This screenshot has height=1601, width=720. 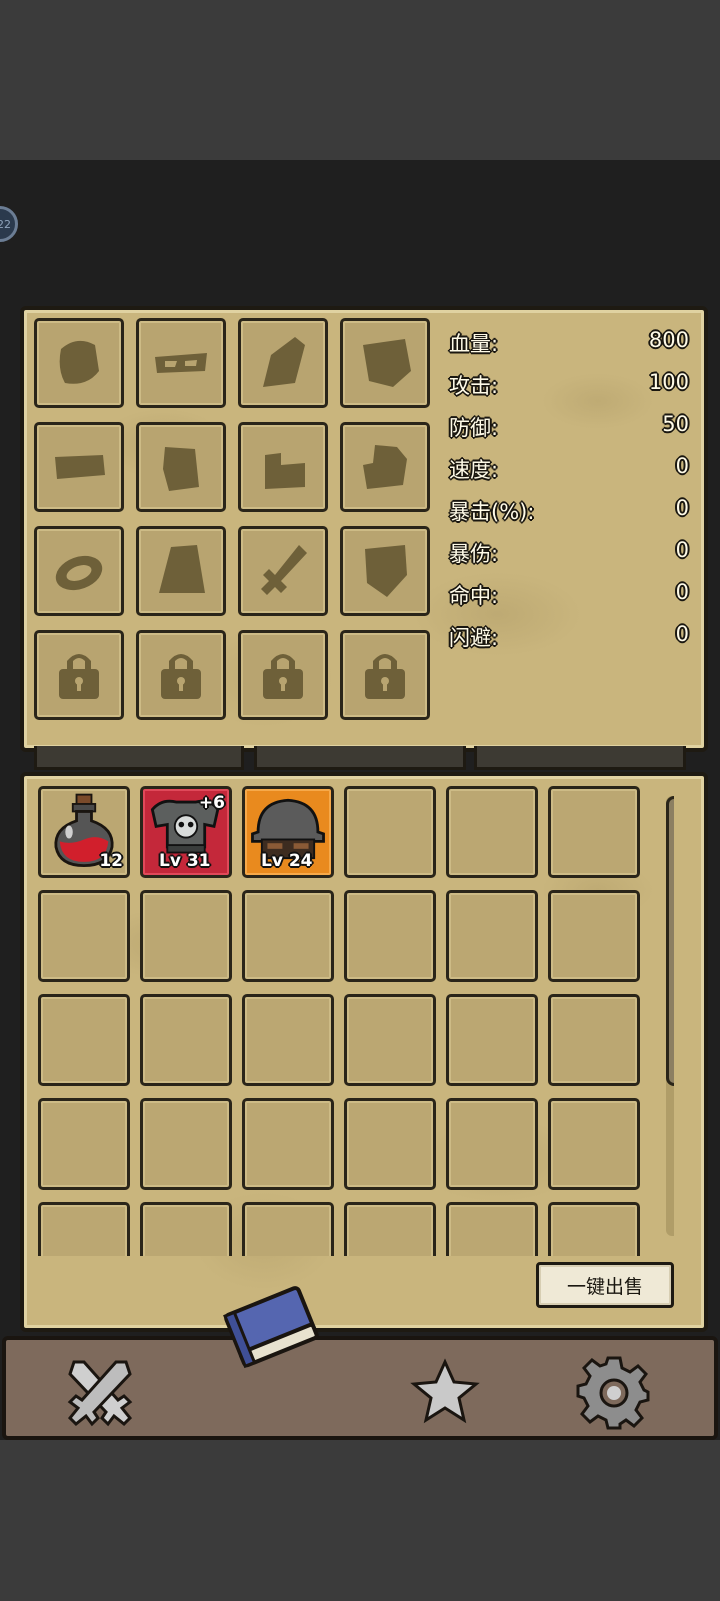 I want to click on chest-slot-icon, so click(x=181, y=469).